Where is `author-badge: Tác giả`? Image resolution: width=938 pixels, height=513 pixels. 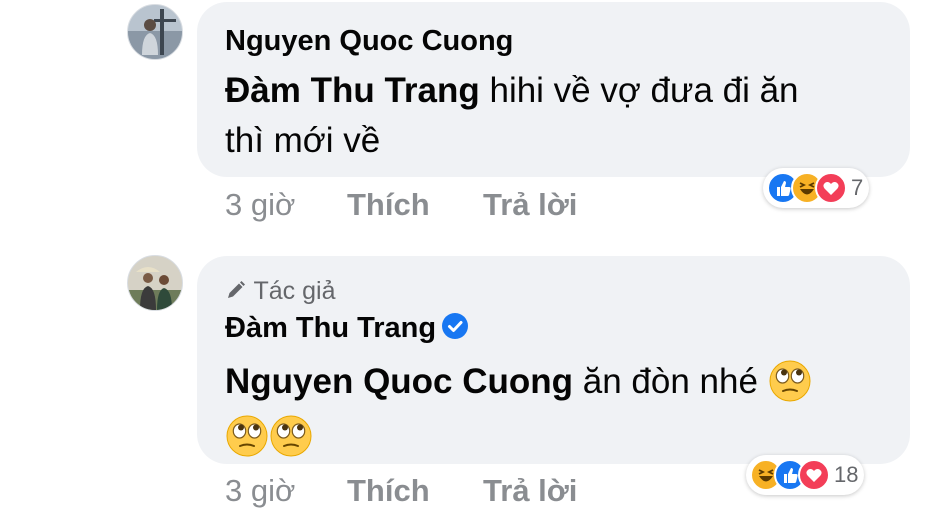
author-badge: Tác giả is located at coordinates (280, 291).